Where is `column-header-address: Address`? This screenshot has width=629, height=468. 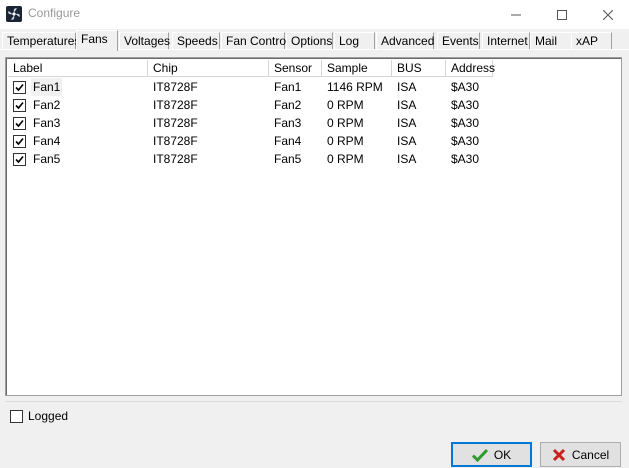 column-header-address: Address is located at coordinates (470, 68).